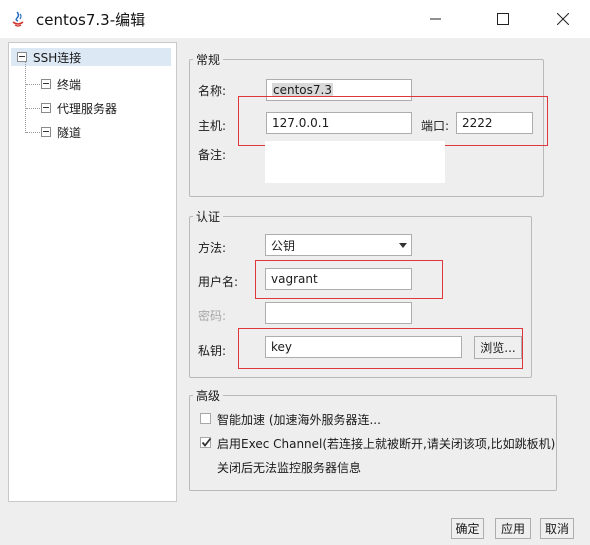 This screenshot has width=590, height=545. Describe the element at coordinates (338, 279) in the screenshot. I see `username-input: vagrant` at that location.